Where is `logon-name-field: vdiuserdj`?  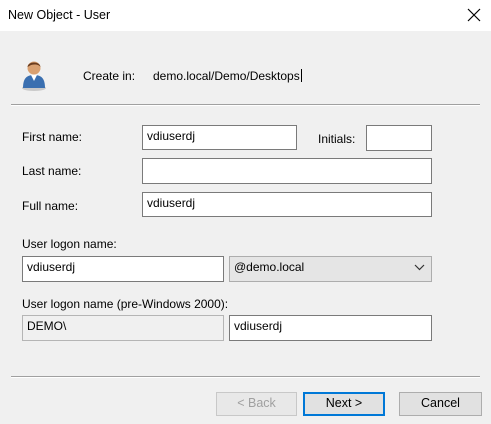 logon-name-field: vdiuserdj is located at coordinates (123, 269).